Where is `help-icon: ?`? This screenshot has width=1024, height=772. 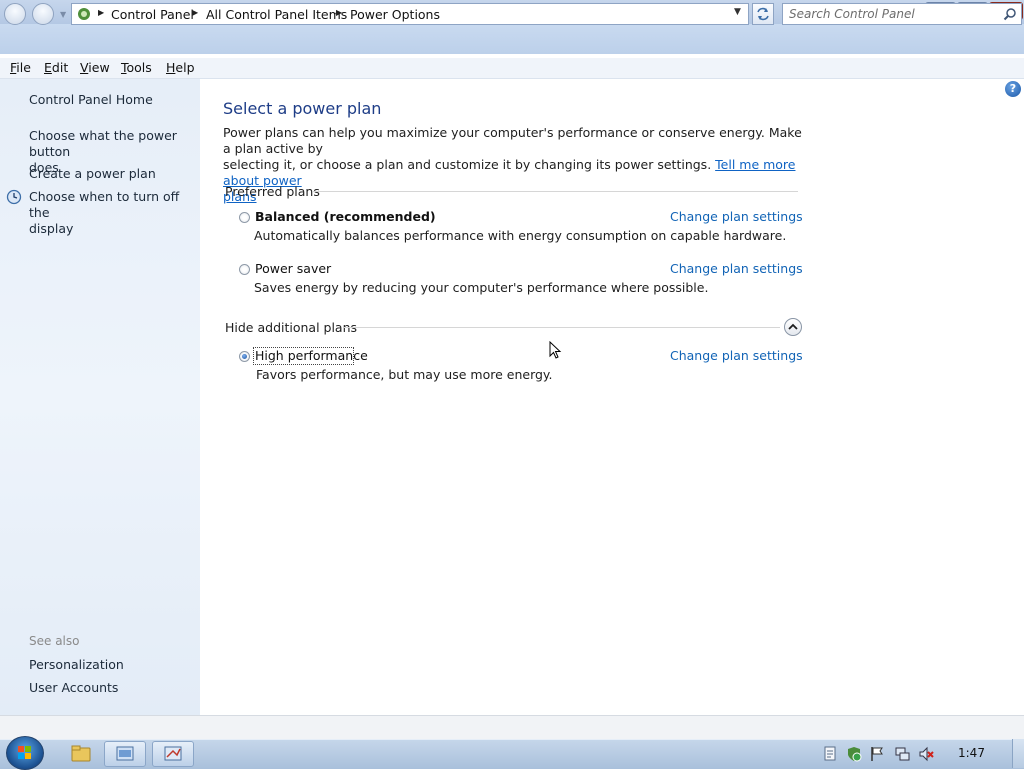 help-icon: ? is located at coordinates (1013, 89).